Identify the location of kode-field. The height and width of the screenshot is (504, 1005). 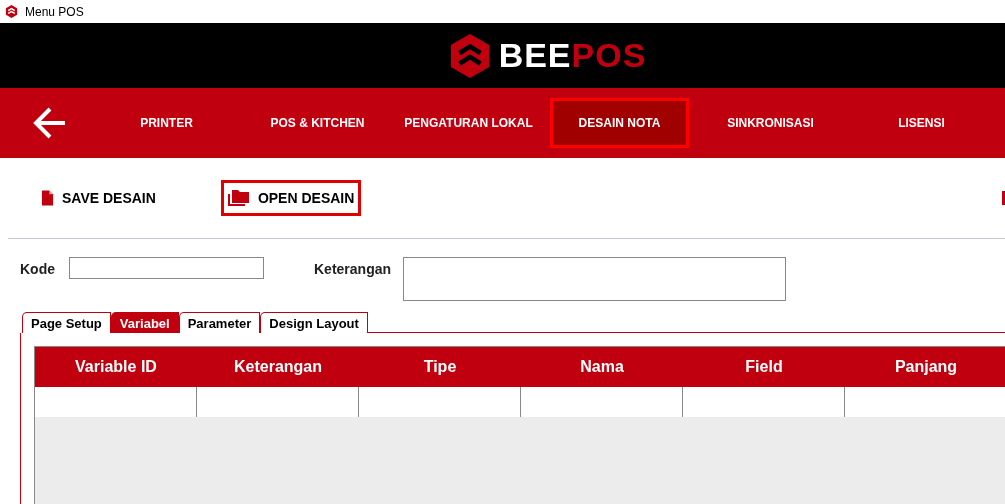
(166, 268).